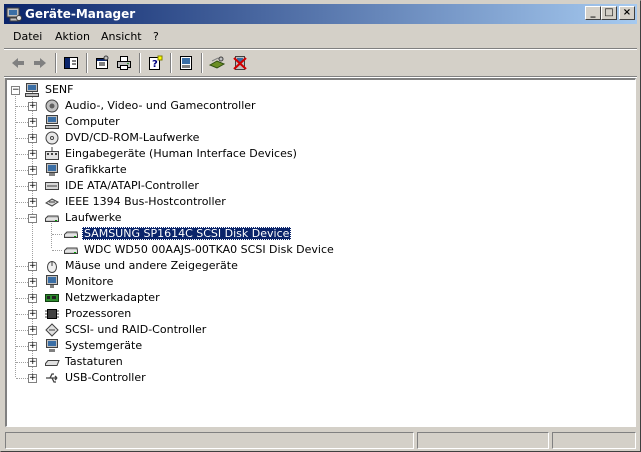 The height and width of the screenshot is (452, 641). Describe the element at coordinates (121, 36) in the screenshot. I see `menu-ansicht: Ansicht` at that location.